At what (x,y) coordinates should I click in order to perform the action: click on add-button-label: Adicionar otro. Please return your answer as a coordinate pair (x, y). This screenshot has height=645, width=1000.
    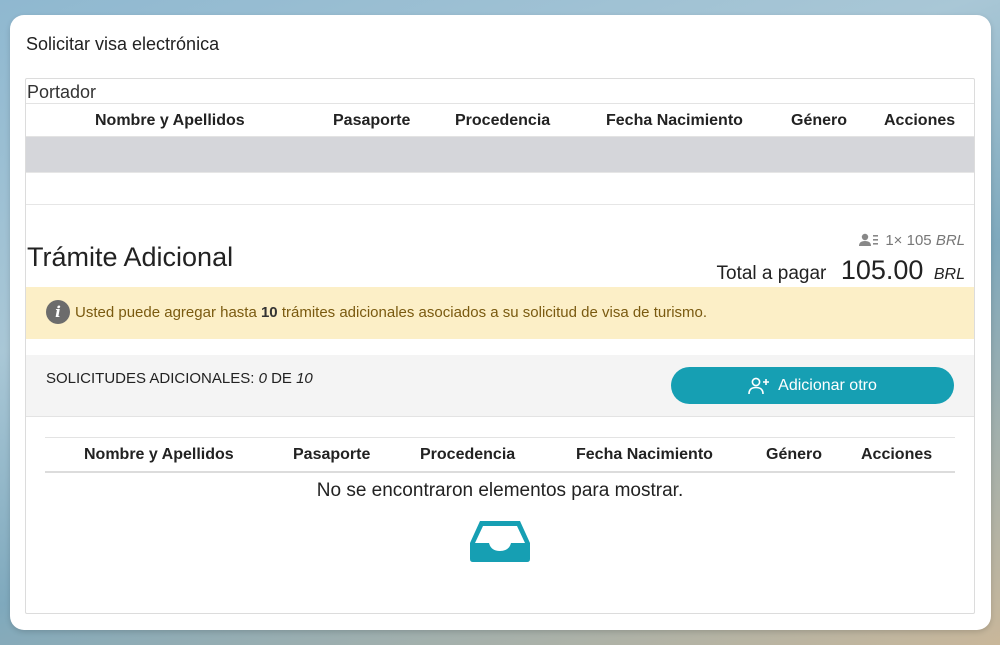
    Looking at the image, I should click on (827, 385).